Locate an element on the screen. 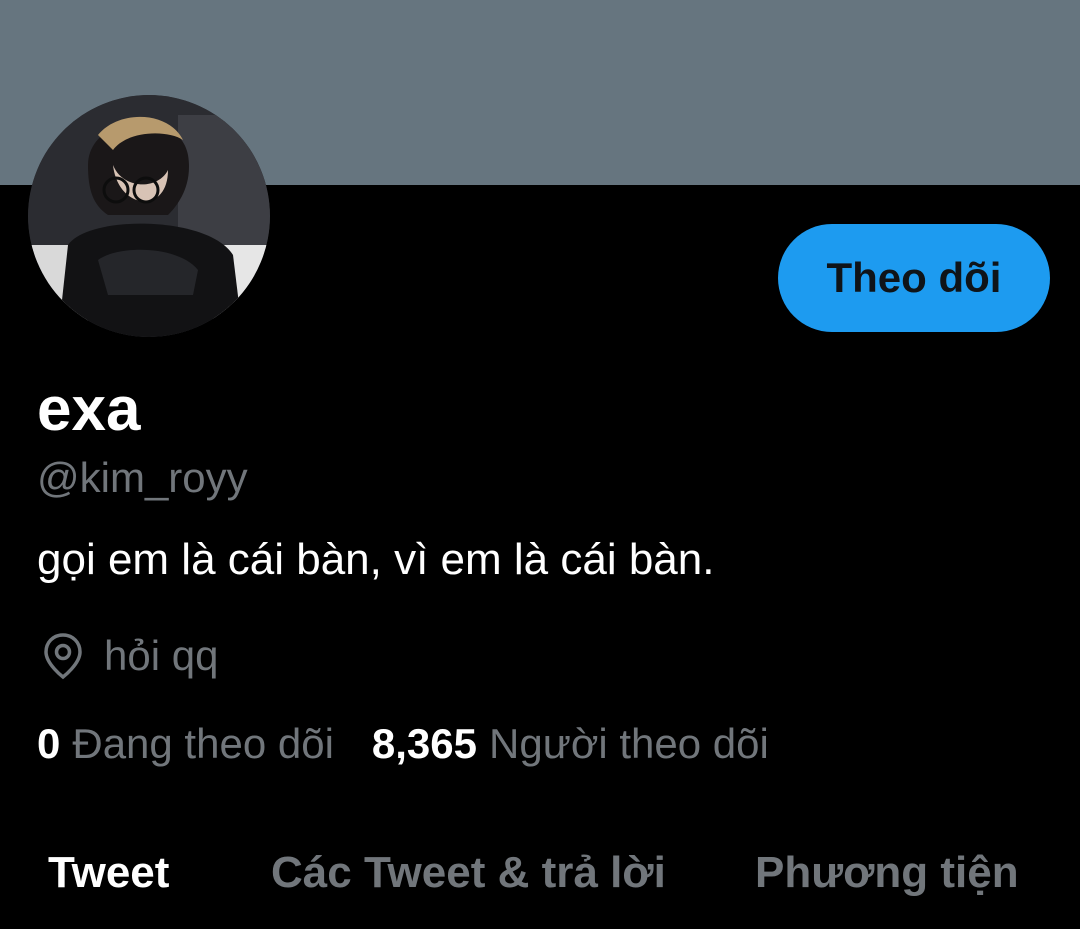 Image resolution: width=1080 pixels, height=929 pixels. username-handle: @kim_royy is located at coordinates (142, 477).